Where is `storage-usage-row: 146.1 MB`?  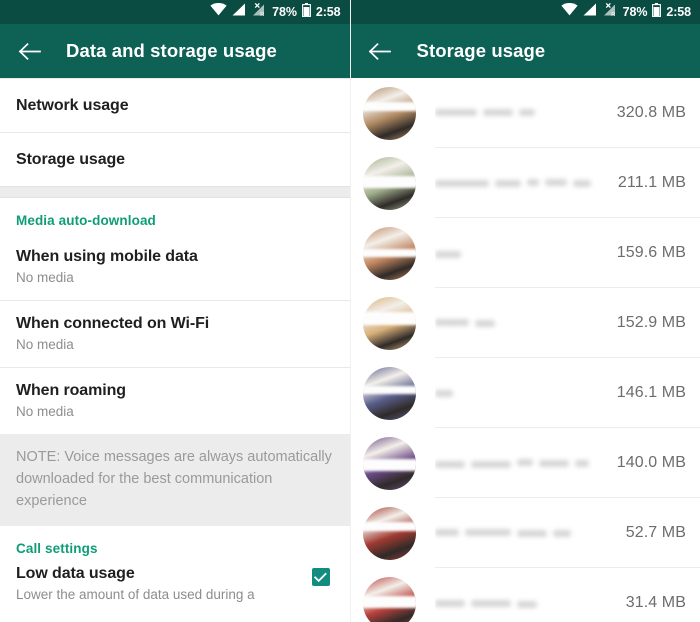
storage-usage-row: 146.1 MB is located at coordinates (525, 393).